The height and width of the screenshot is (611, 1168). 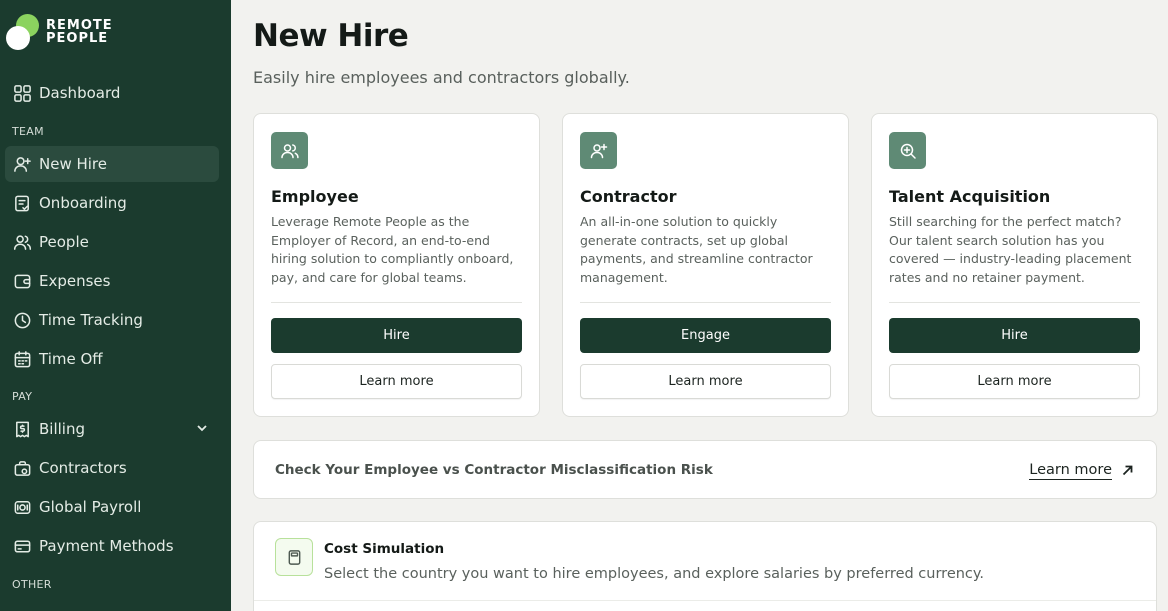 What do you see at coordinates (384, 549) in the screenshot?
I see `cost-simulation-title: Cost Simulation` at bounding box center [384, 549].